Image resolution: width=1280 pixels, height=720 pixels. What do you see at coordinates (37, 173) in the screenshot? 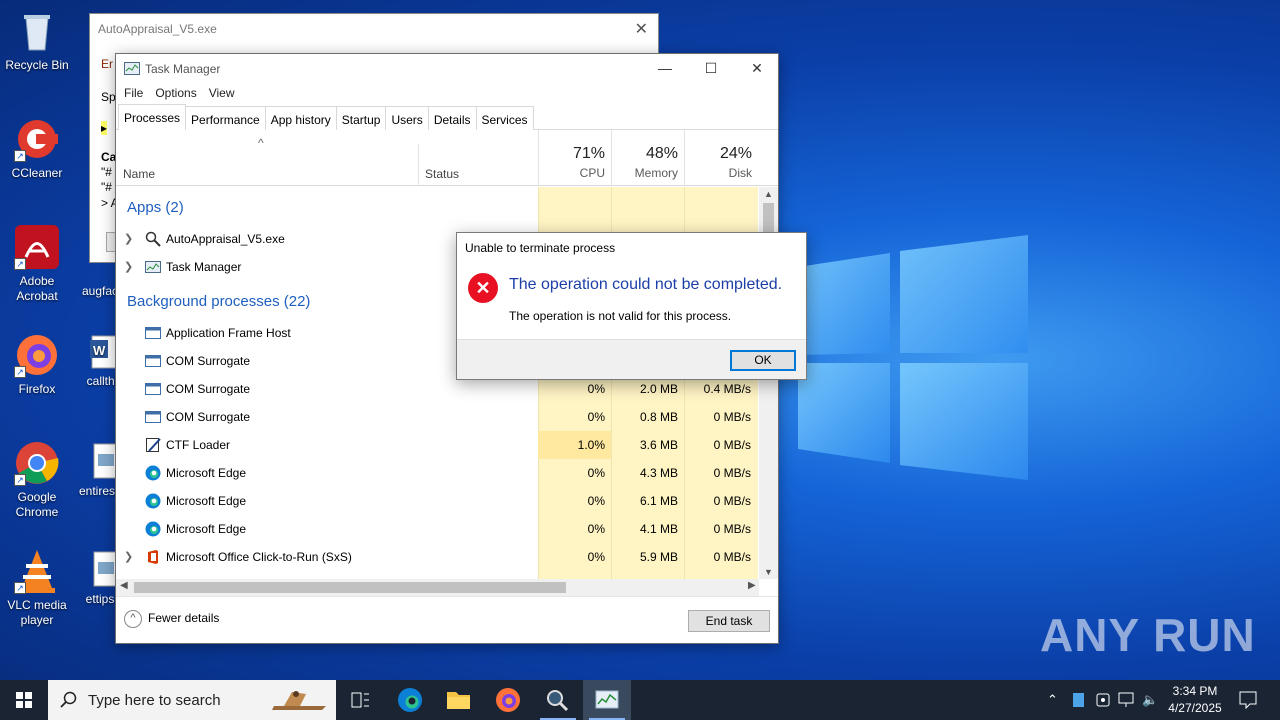
I see `desktop-icon-label: CCleaner` at bounding box center [37, 173].